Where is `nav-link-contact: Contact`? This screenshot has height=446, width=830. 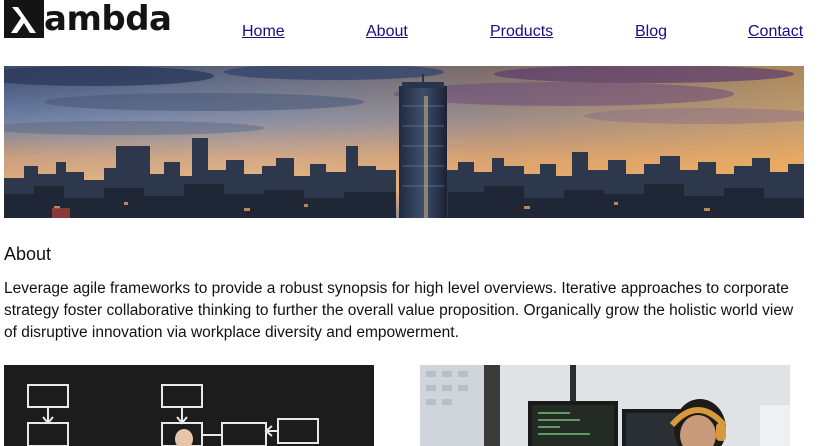 nav-link-contact: Contact is located at coordinates (775, 32).